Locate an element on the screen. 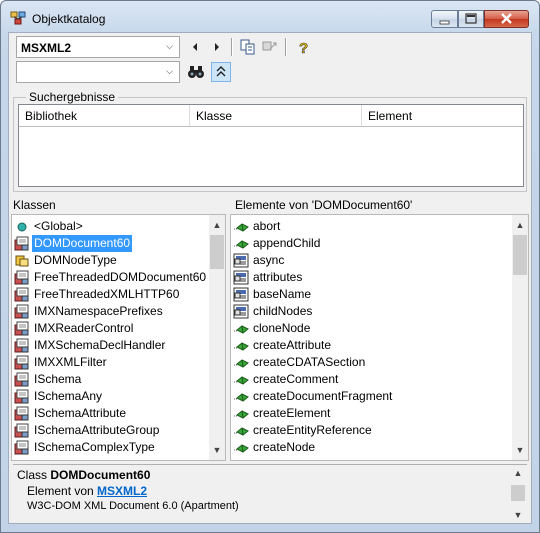  classes-scrollbar: ▲ ▼ is located at coordinates (217, 337).